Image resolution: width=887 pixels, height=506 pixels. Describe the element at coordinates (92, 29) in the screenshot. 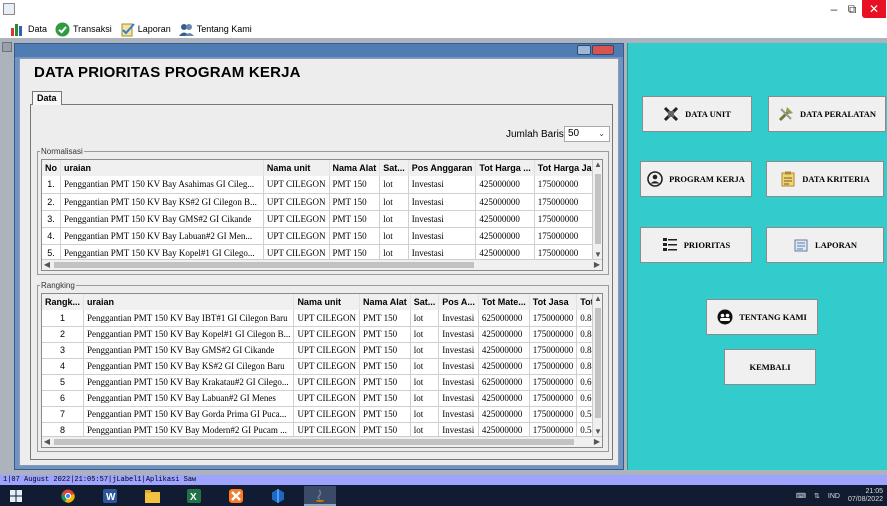

I see `menu-transaksi-label: Transaksi` at that location.